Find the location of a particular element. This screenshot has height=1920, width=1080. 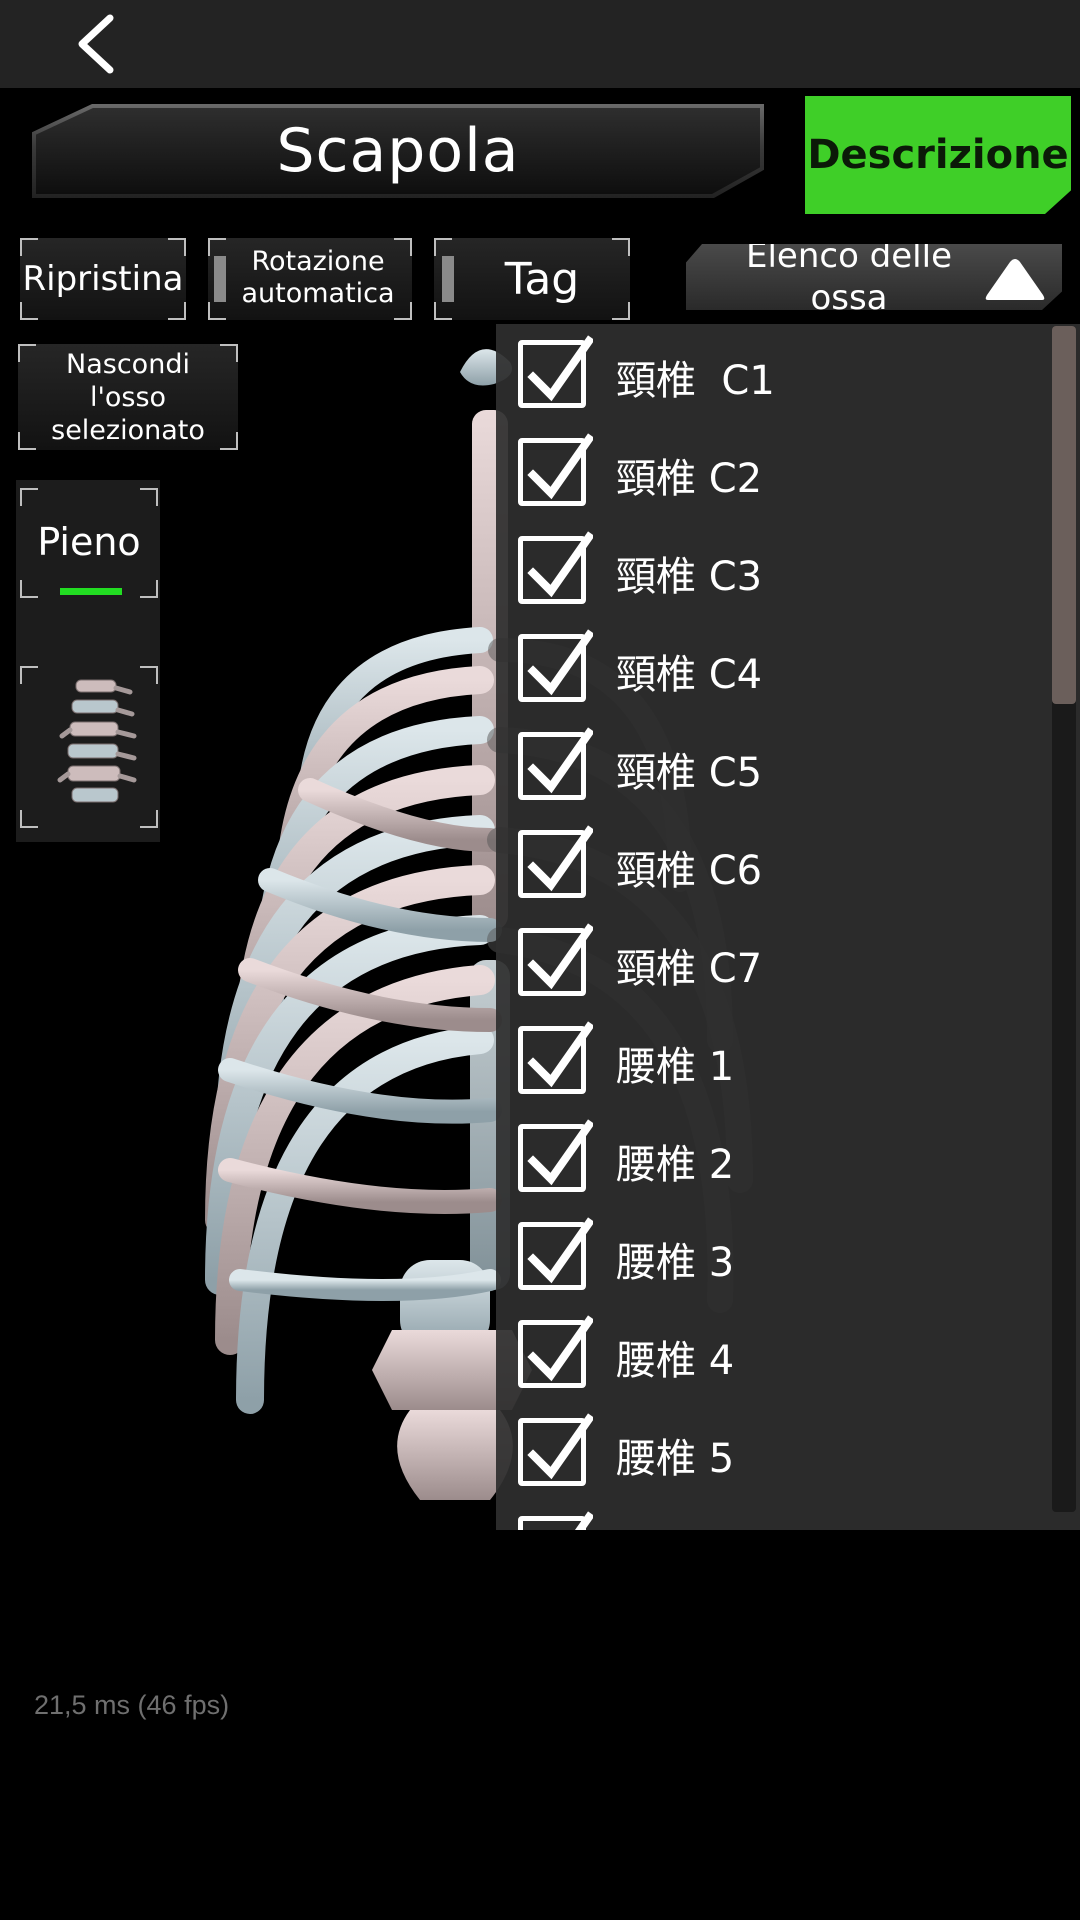

reset-label: Ripristina is located at coordinates (103, 279).